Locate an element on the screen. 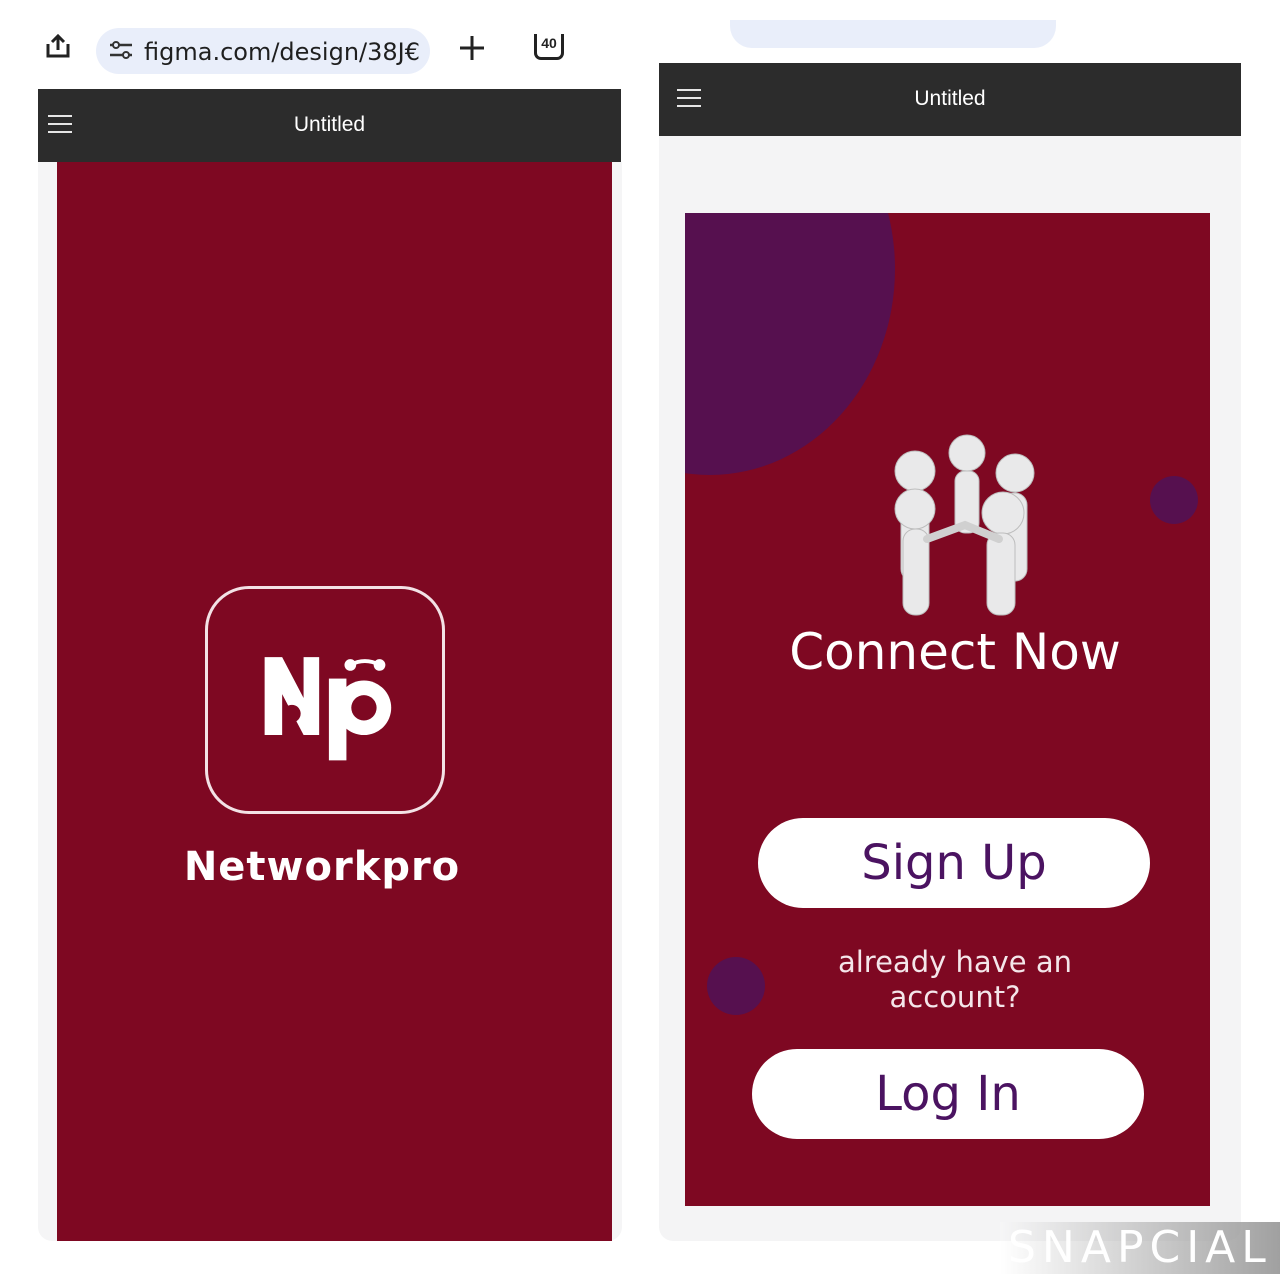 Image resolution: width=1280 pixels, height=1280 pixels. login-prompt: already have an account? is located at coordinates (955, 980).